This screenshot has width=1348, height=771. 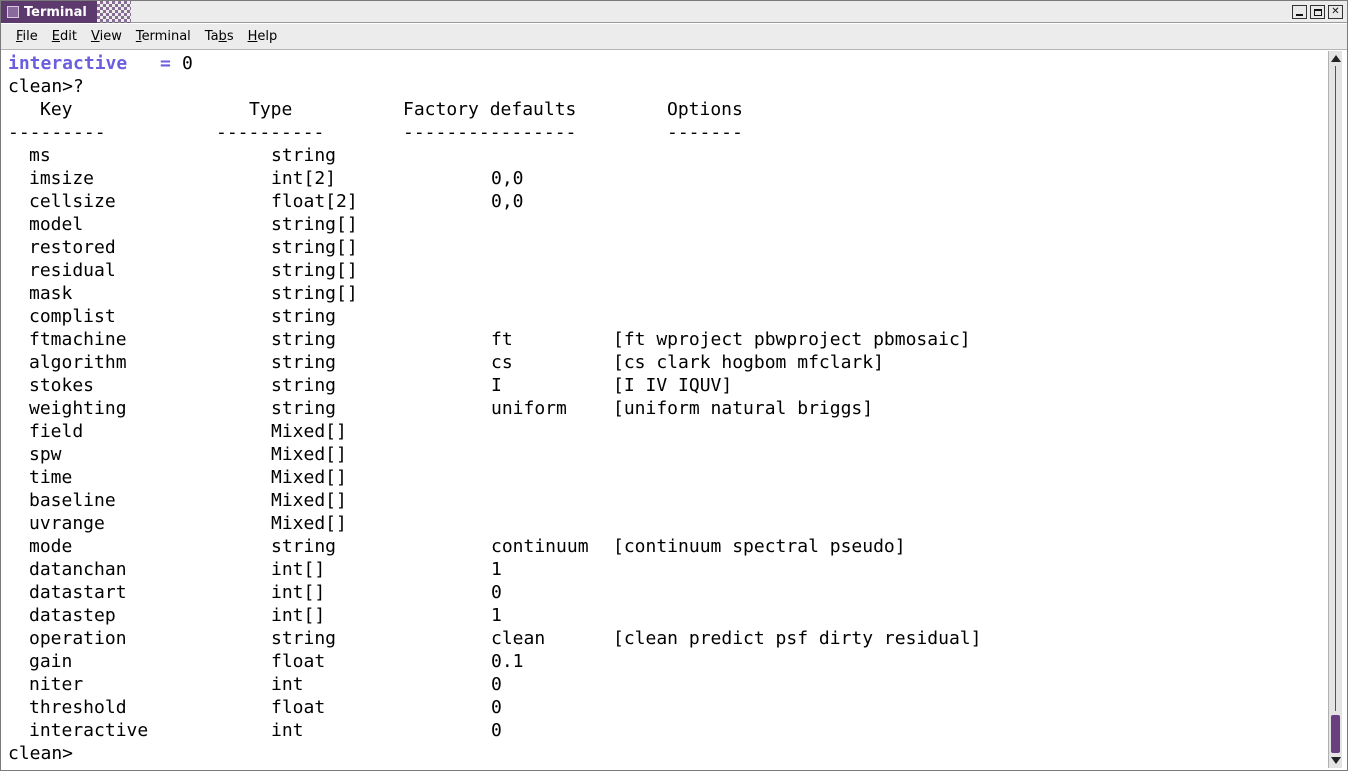 I want to click on minimize-button, so click(x=1299, y=12).